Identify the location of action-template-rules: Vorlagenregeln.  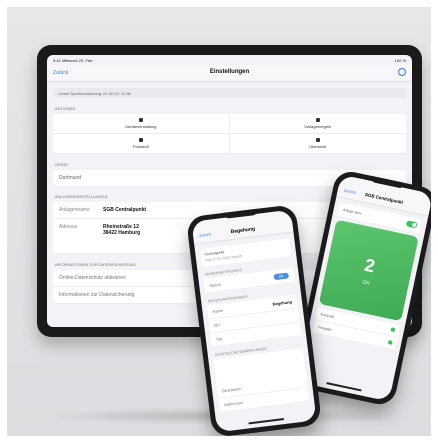
(317, 124).